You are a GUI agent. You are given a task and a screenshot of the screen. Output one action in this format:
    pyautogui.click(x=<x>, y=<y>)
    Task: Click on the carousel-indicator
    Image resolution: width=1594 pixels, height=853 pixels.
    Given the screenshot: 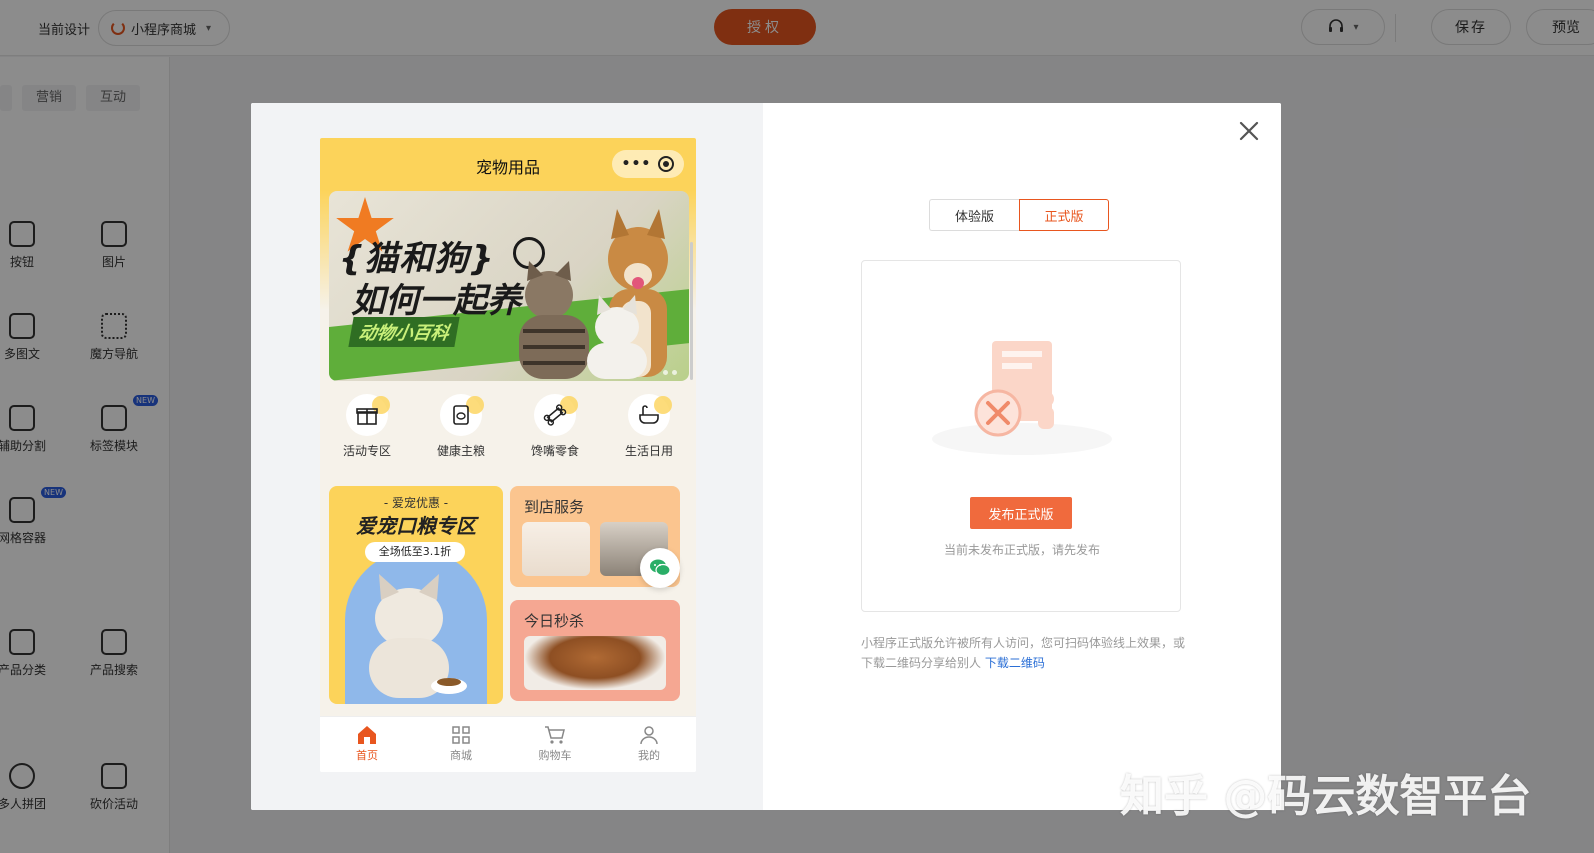 What is the action you would take?
    pyautogui.click(x=670, y=372)
    